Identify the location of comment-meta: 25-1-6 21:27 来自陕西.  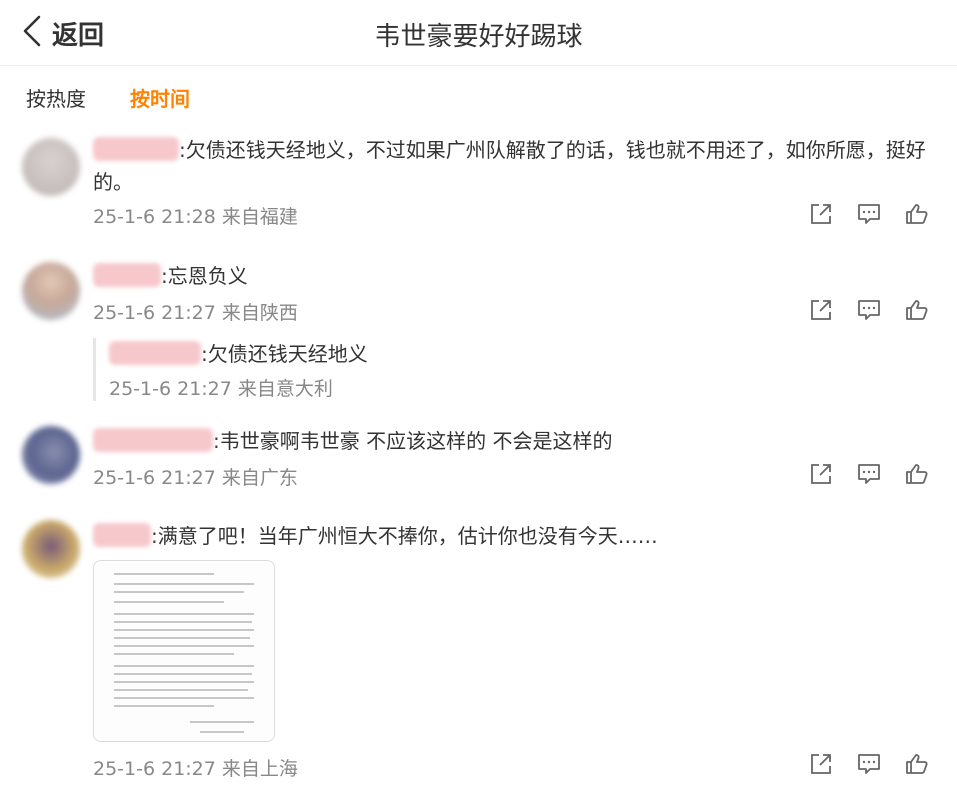
(195, 313).